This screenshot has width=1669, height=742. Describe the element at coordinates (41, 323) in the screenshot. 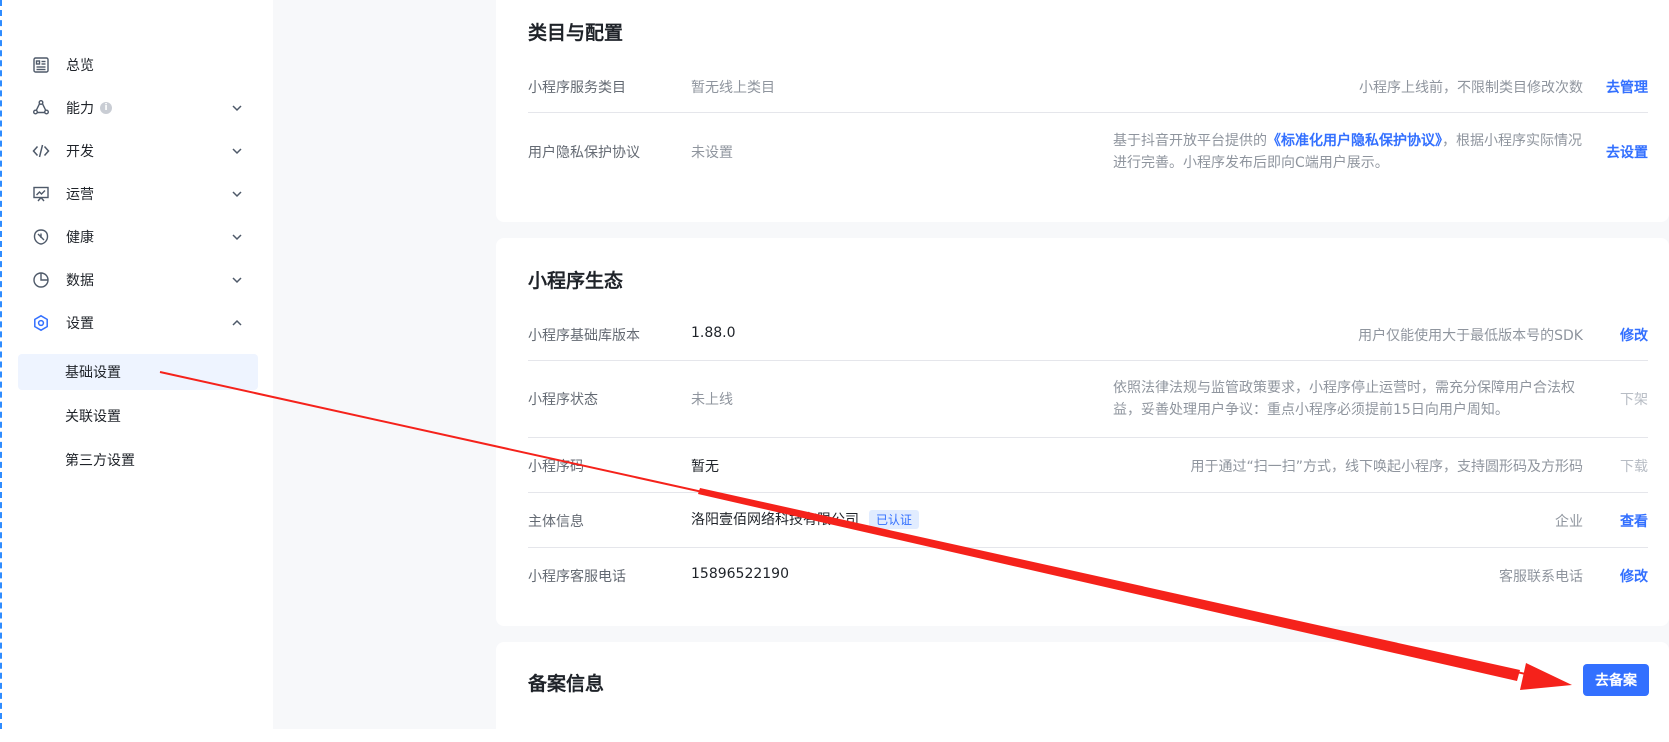

I see `settings-icon` at that location.